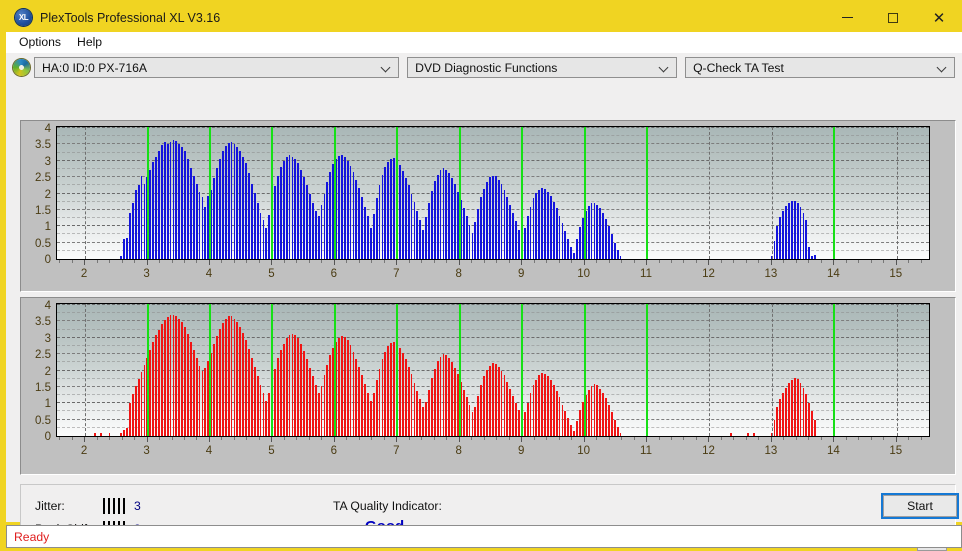  What do you see at coordinates (104, 506) in the screenshot?
I see `meter-segment` at bounding box center [104, 506].